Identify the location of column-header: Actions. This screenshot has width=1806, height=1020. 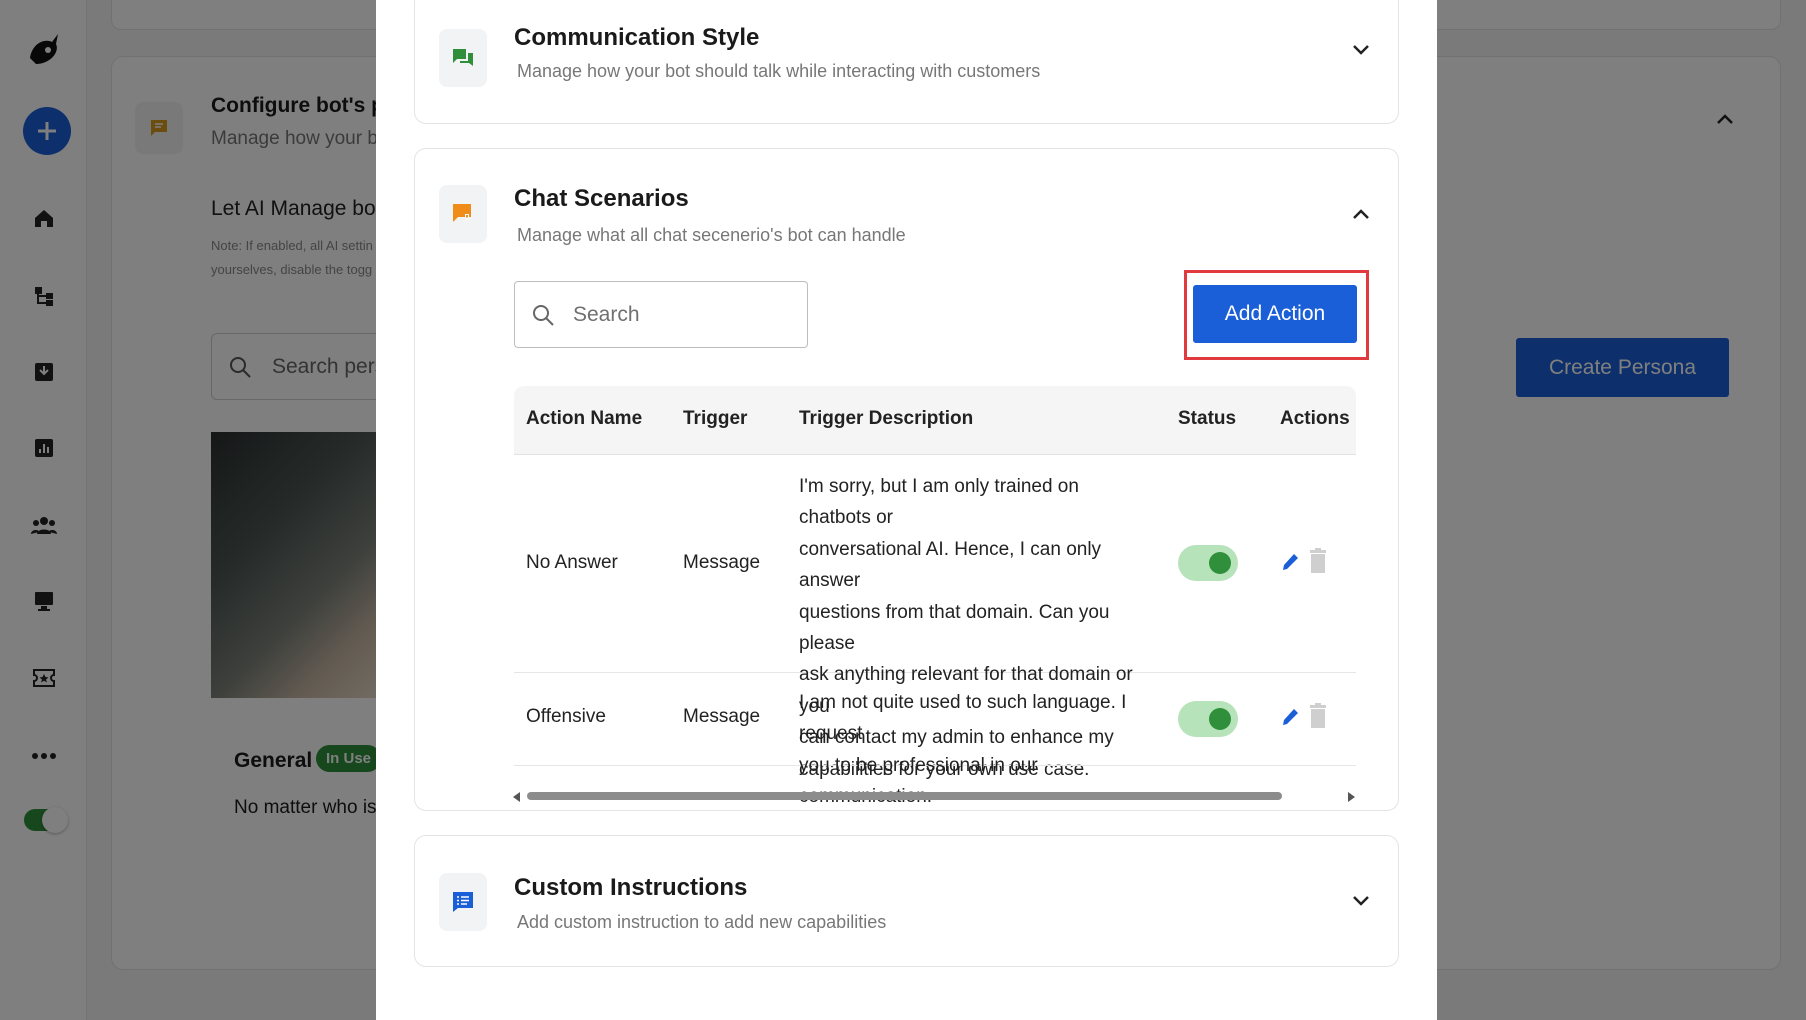
(1315, 419).